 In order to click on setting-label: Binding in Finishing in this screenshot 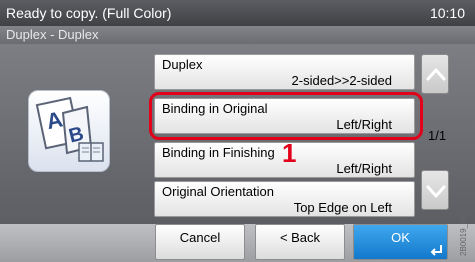, I will do `click(218, 152)`.